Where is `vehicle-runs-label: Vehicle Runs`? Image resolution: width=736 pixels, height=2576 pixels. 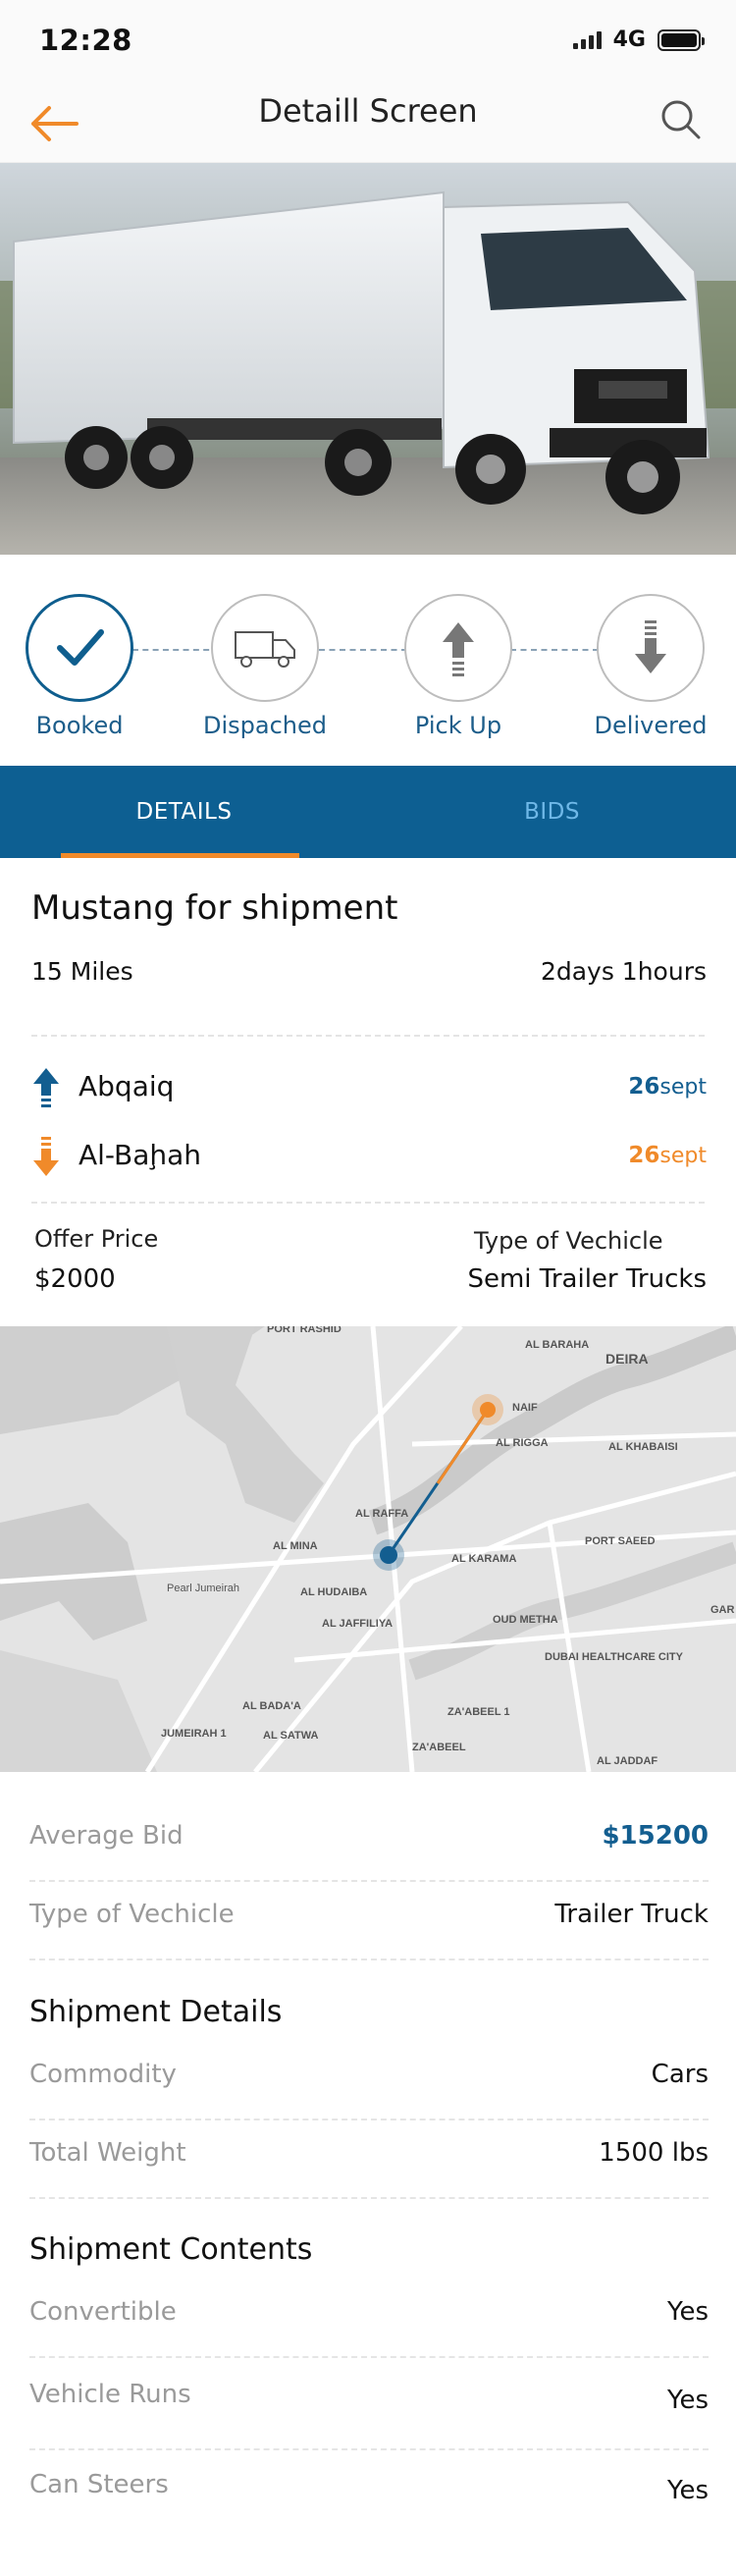
vehicle-runs-label: Vehicle Runs is located at coordinates (110, 2394).